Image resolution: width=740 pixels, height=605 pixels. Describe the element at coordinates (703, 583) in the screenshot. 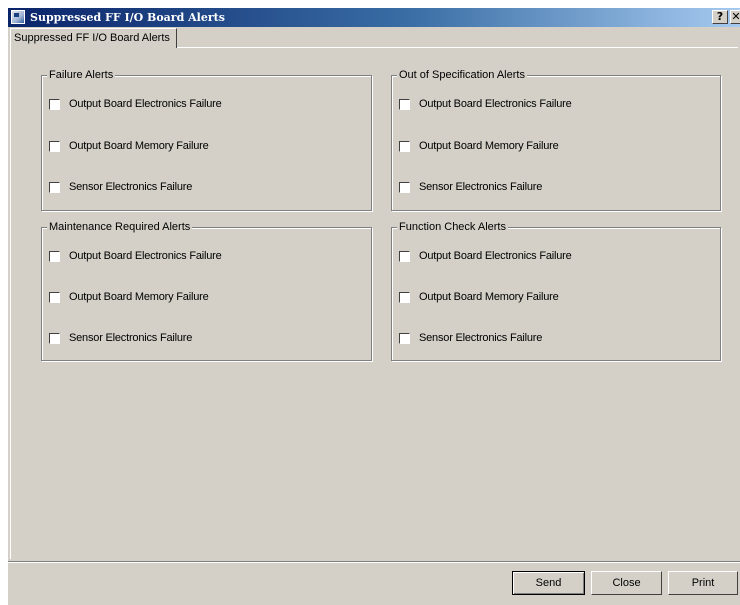

I see `print-button: Print` at that location.